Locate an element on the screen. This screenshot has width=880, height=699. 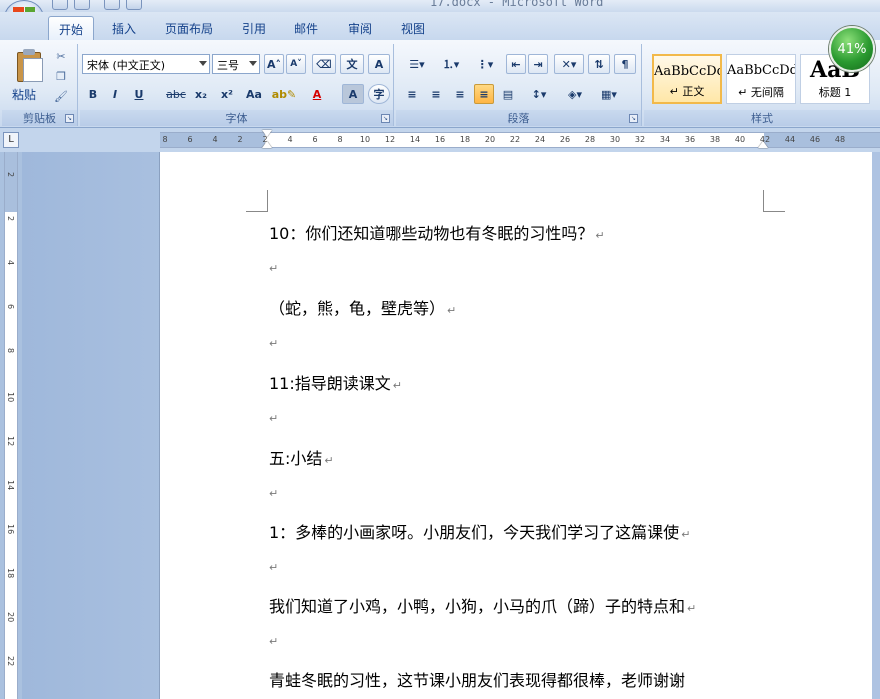
format-painter-icon: 🖌 is located at coordinates (61, 97).